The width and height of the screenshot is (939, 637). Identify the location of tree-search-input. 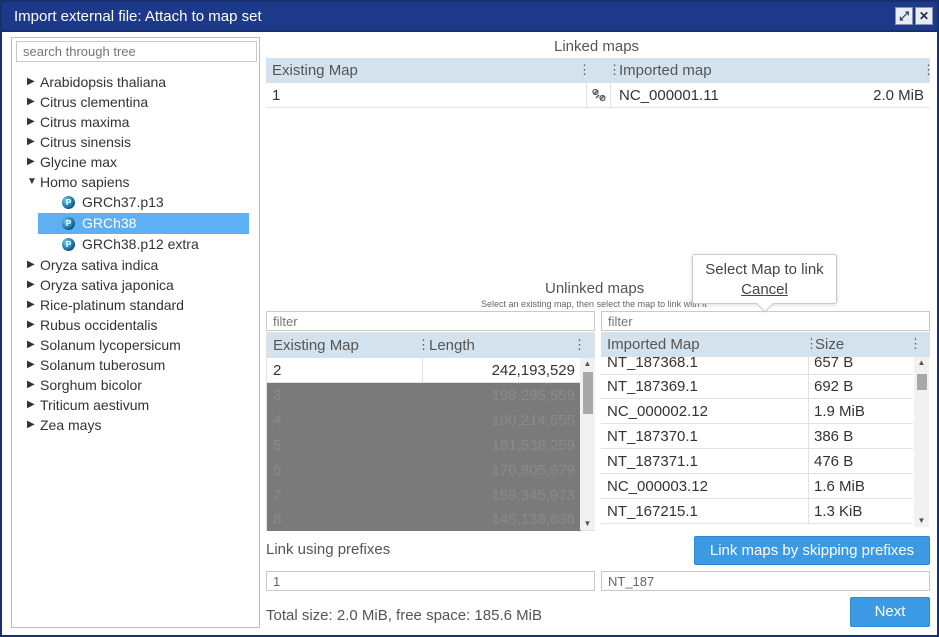
(136, 51).